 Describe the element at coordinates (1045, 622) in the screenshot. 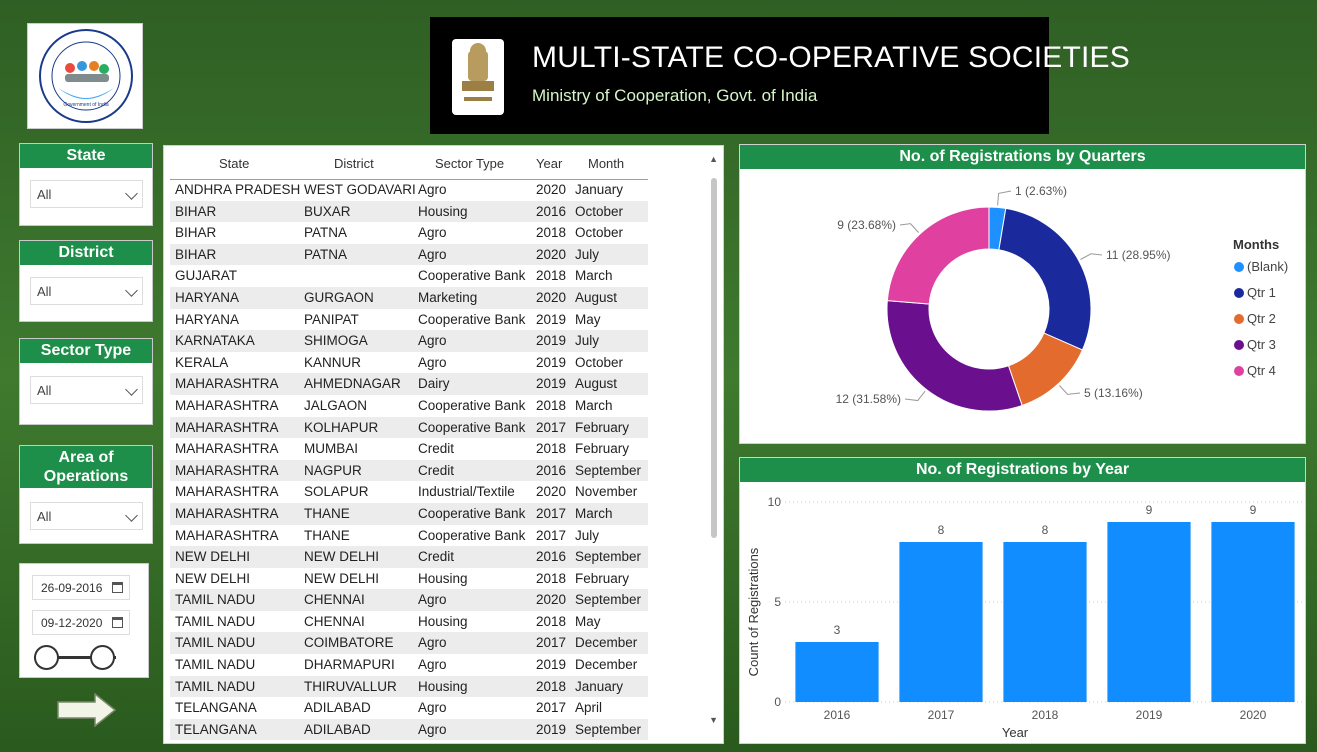

I see `bar-2018` at that location.